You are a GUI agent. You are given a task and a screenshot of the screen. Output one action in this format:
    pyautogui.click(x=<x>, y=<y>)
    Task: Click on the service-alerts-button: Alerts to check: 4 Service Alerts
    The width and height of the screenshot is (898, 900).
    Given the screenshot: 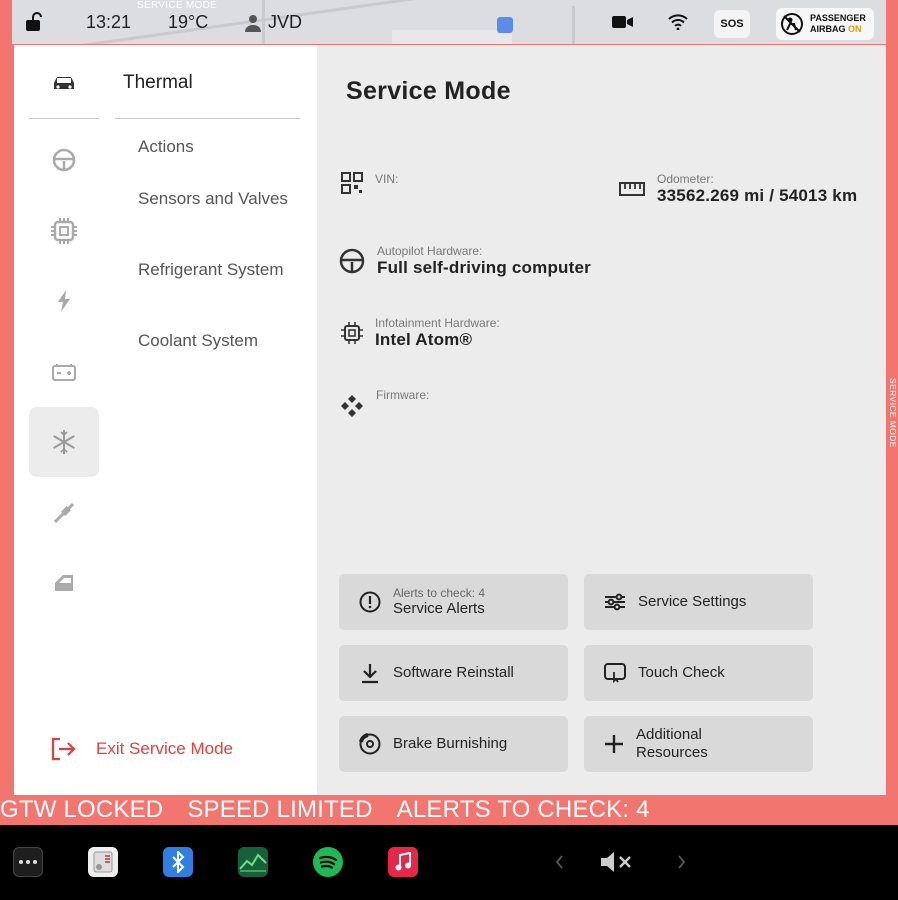 What is the action you would take?
    pyautogui.click(x=453, y=602)
    